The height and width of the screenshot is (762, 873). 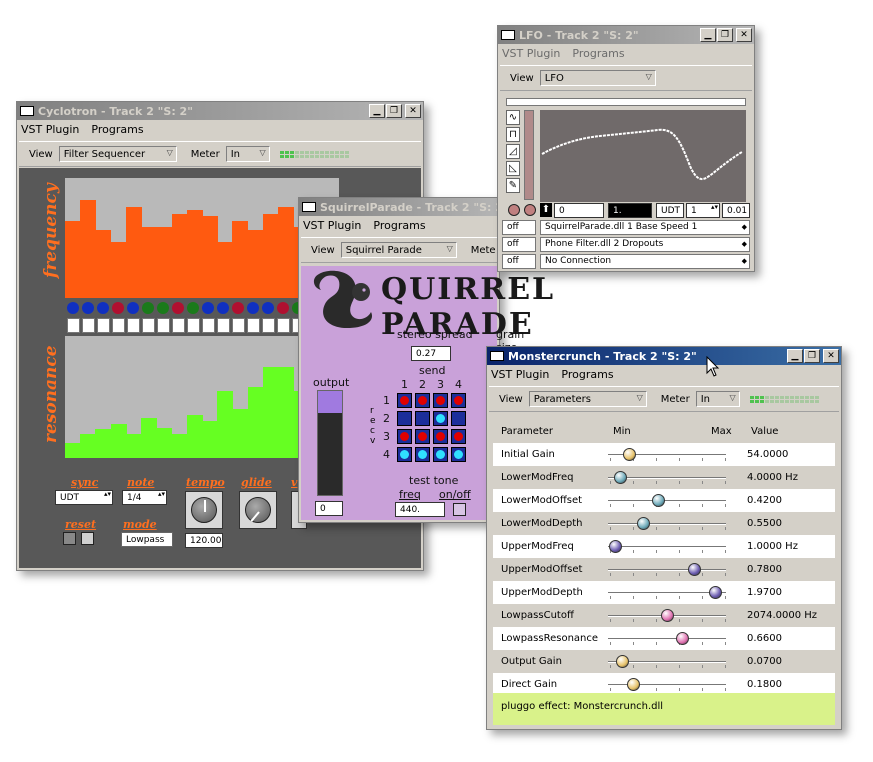 What do you see at coordinates (398, 250) in the screenshot?
I see `view-dropdown: Squirrel Parade` at bounding box center [398, 250].